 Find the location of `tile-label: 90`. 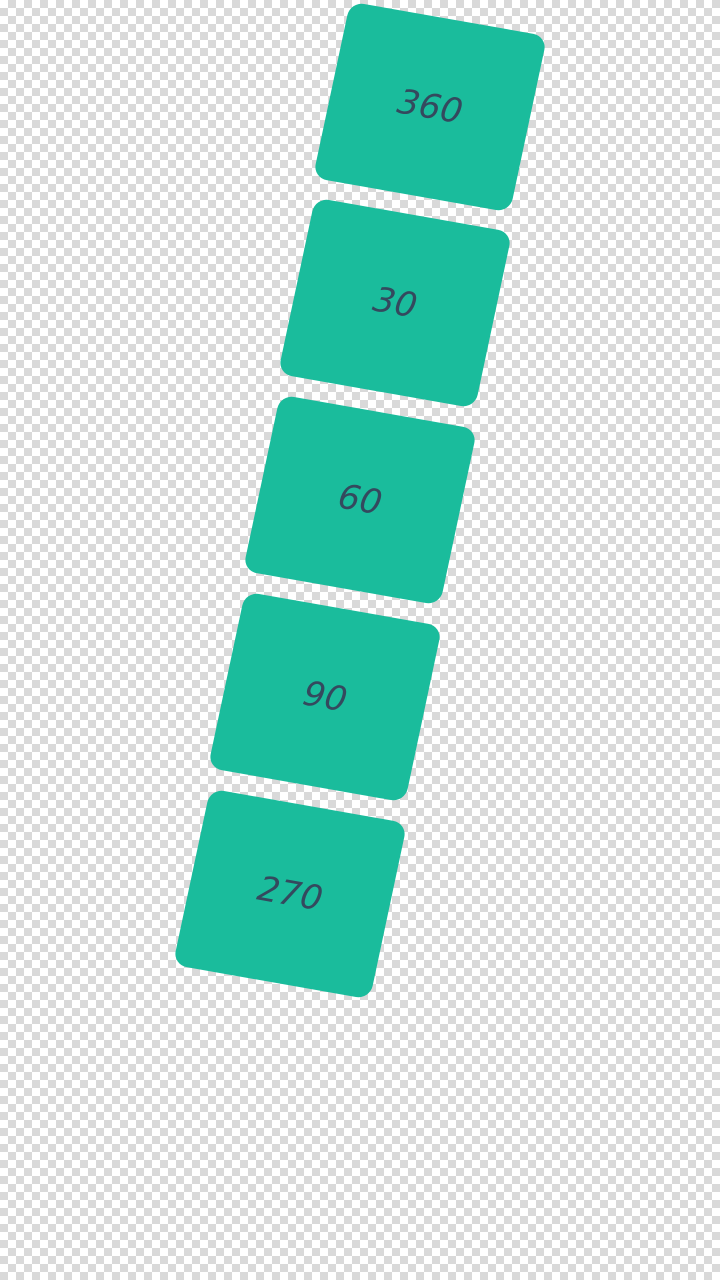

tile-label: 90 is located at coordinates (325, 697).